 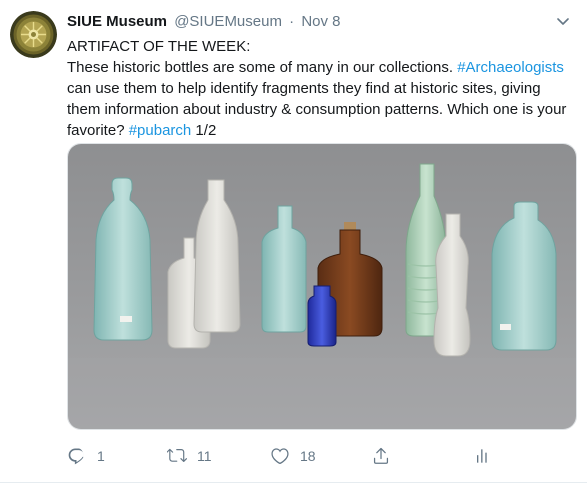 I want to click on heart-icon, so click(x=280, y=456).